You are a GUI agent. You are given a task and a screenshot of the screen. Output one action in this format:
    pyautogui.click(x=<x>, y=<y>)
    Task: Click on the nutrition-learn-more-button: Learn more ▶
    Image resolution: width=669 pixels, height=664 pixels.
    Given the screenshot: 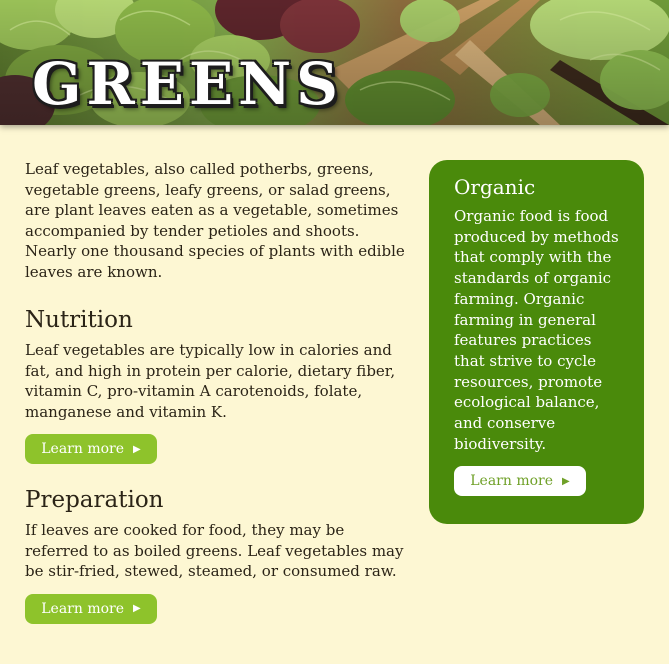 What is the action you would take?
    pyautogui.click(x=91, y=449)
    